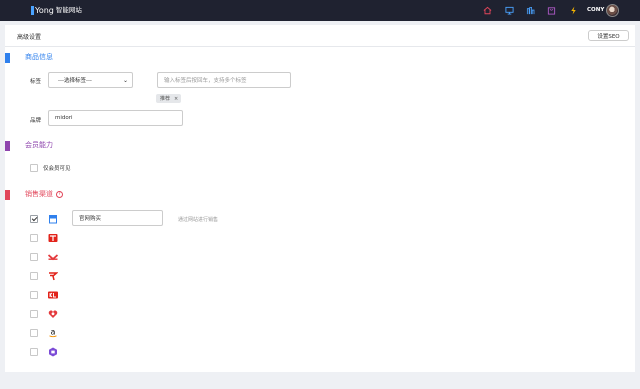 This screenshot has width=640, height=389. I want to click on card-header: 高级设置 设置SEO, so click(320, 36).